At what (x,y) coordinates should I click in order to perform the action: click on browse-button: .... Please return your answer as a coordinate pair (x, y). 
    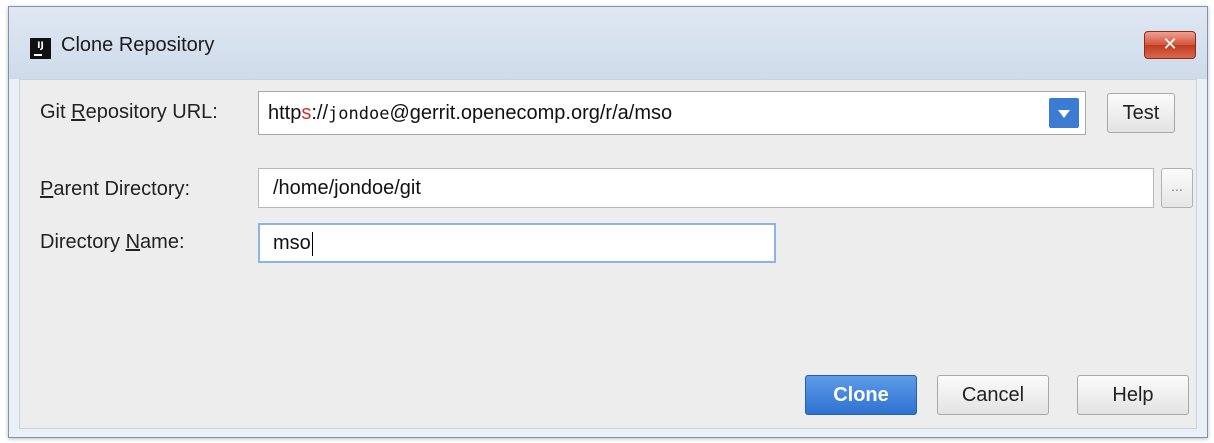
    Looking at the image, I should click on (1177, 188).